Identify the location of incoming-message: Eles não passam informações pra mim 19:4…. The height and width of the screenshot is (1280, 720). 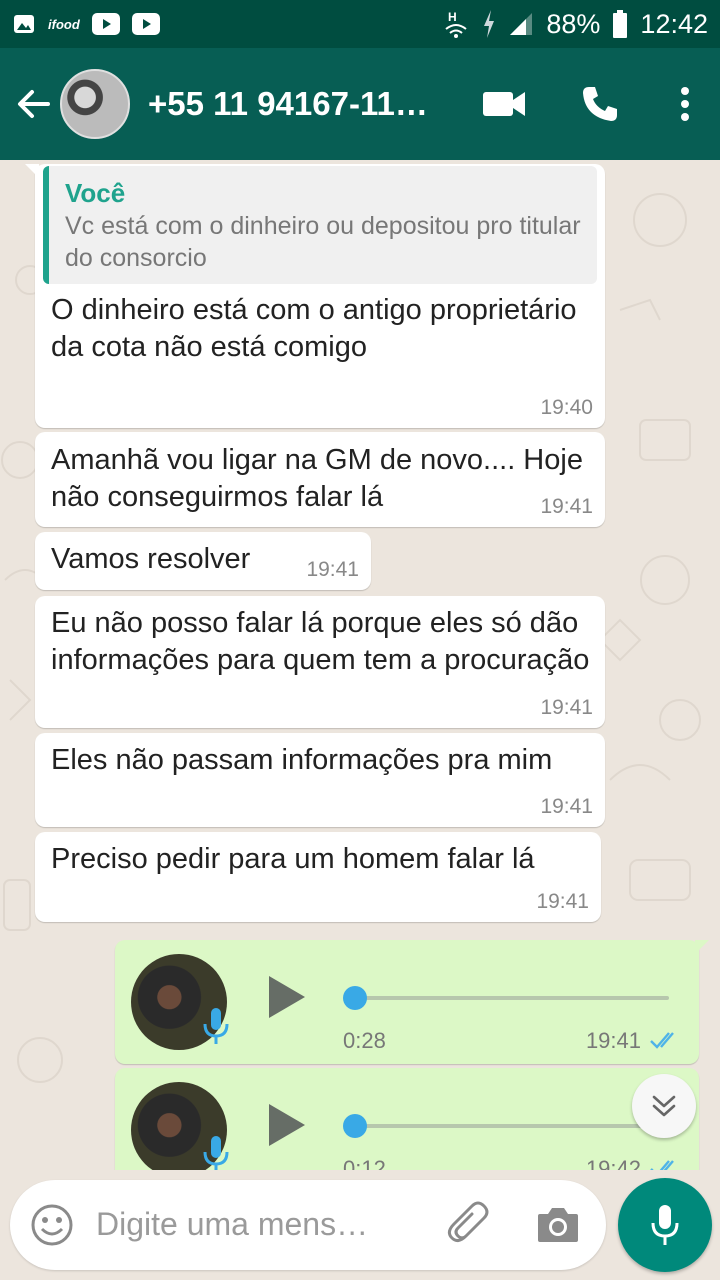
(320, 780).